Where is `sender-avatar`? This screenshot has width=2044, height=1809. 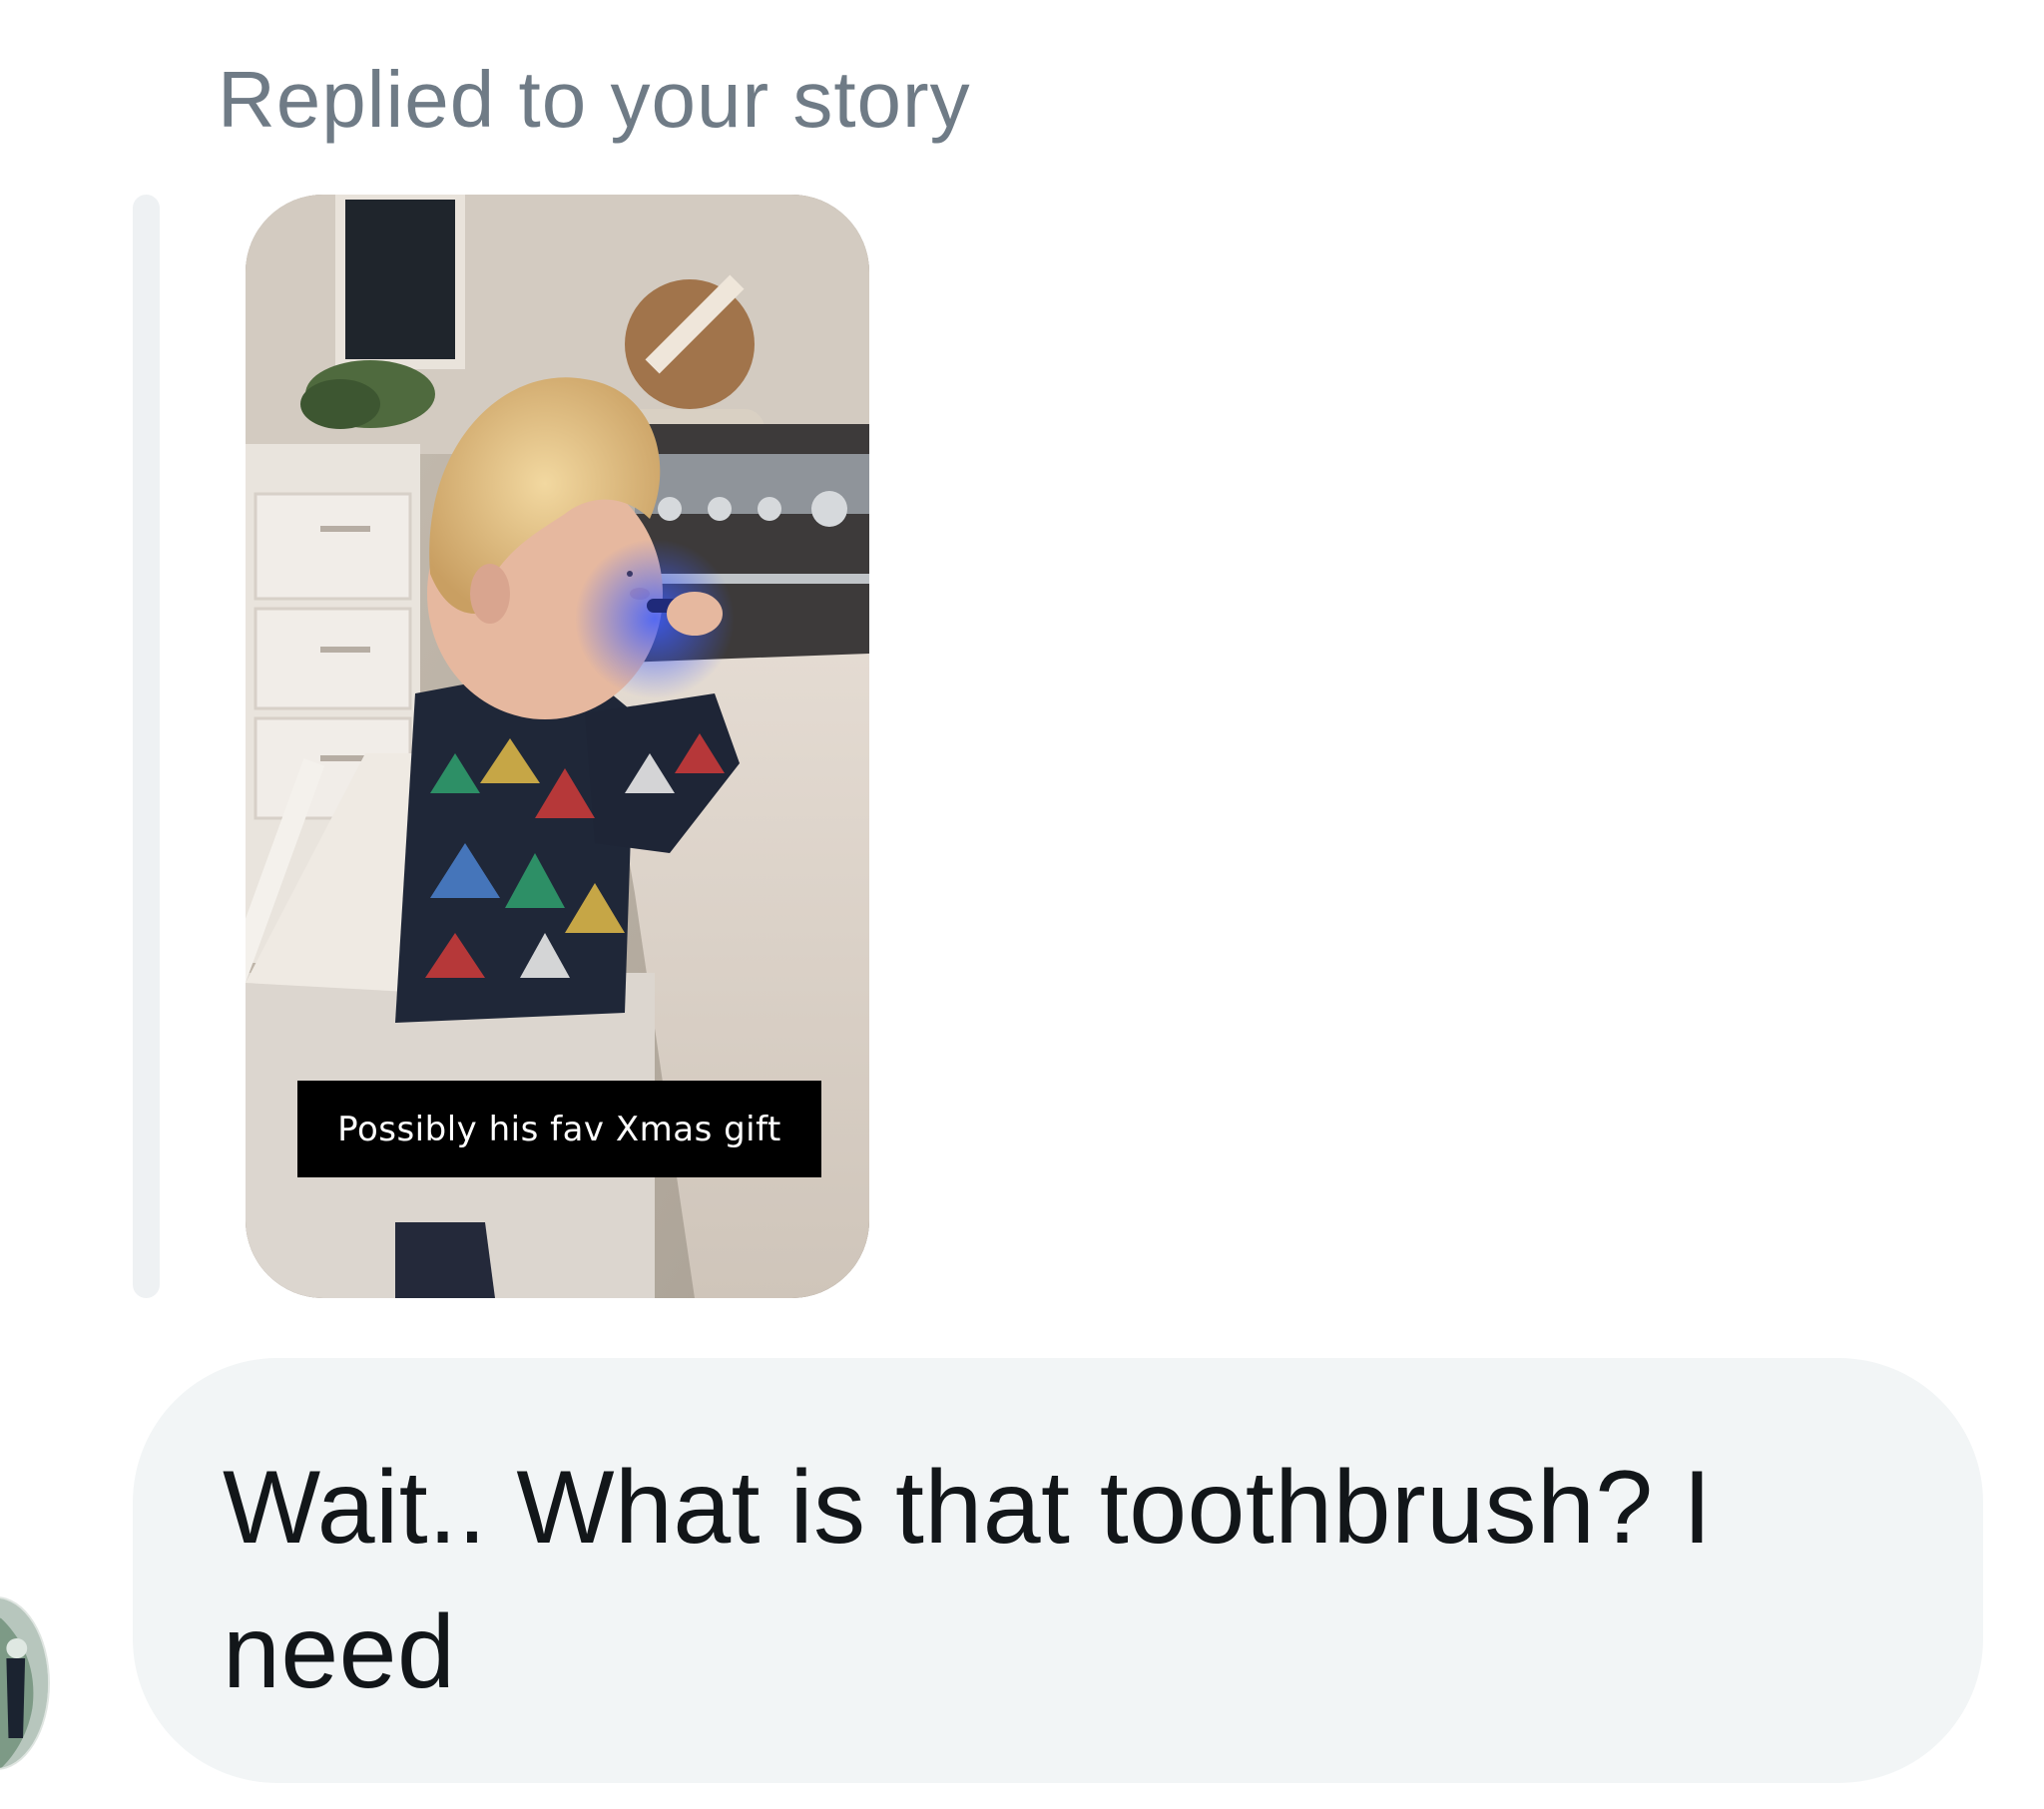
sender-avatar is located at coordinates (25, 1683).